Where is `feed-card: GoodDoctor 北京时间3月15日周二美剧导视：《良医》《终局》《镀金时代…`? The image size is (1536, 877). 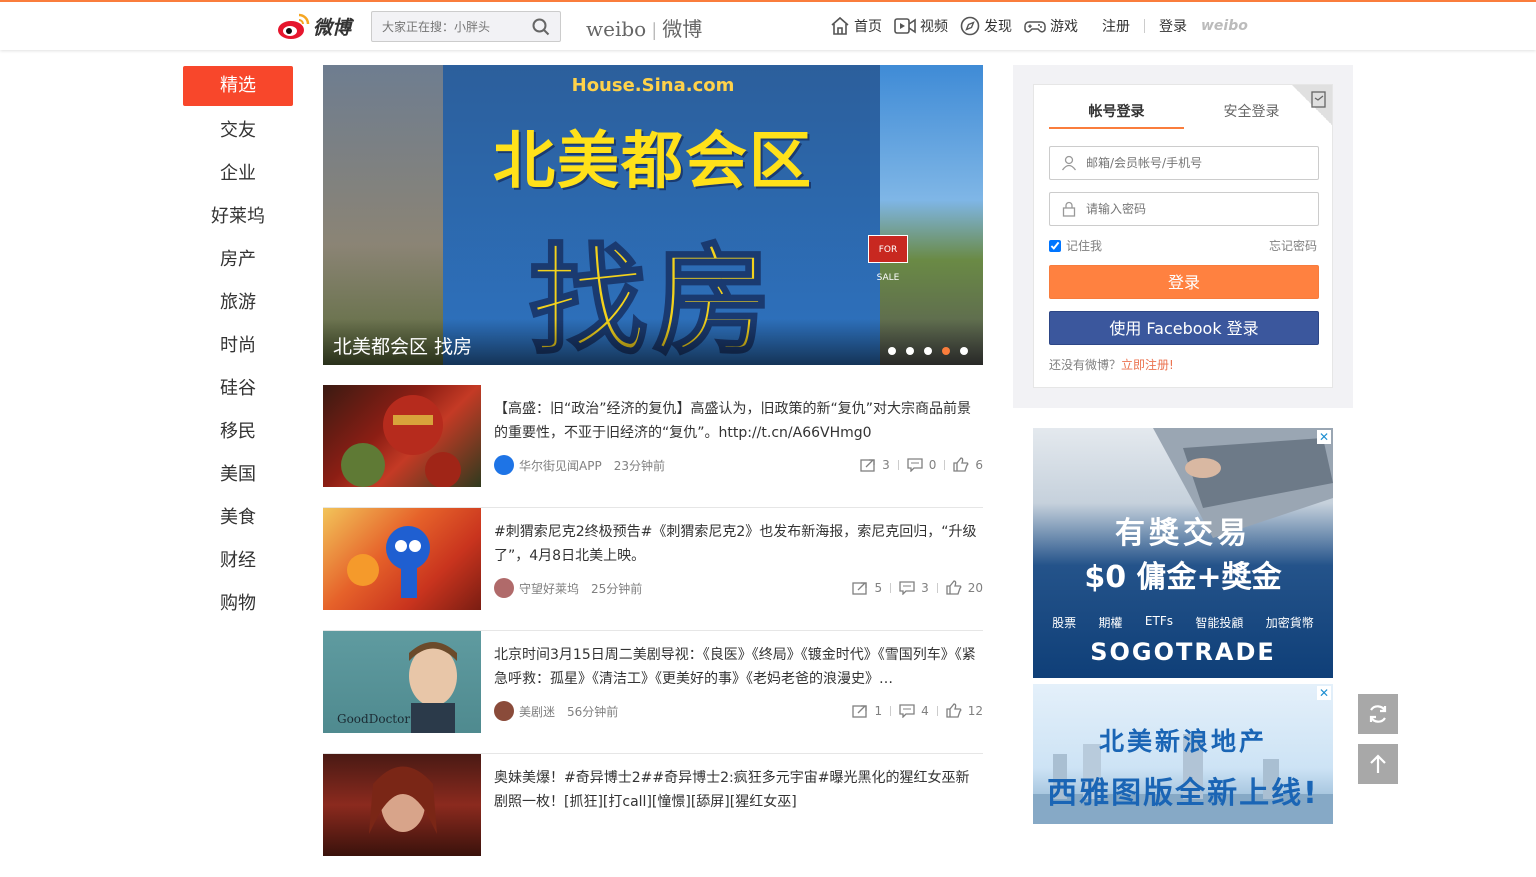 feed-card: GoodDoctor 北京时间3月15日周二美剧导视：《良医》《终局》《镀金时代… is located at coordinates (653, 692).